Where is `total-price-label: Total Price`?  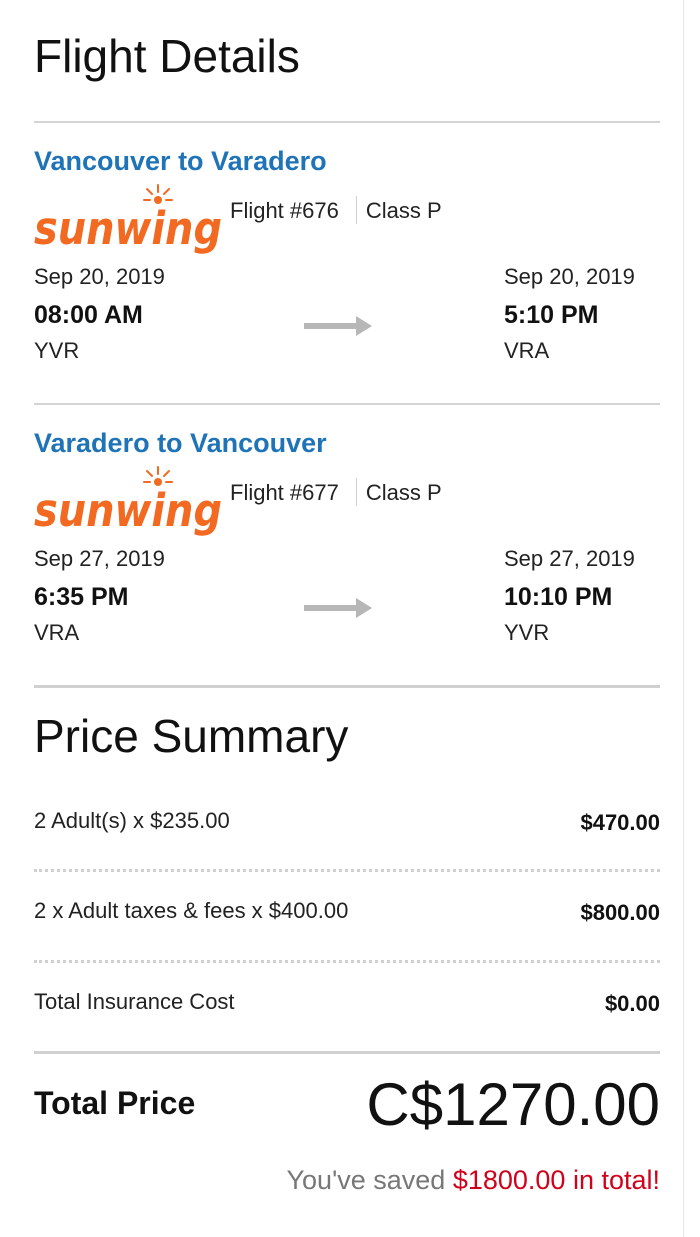 total-price-label: Total Price is located at coordinates (115, 1103).